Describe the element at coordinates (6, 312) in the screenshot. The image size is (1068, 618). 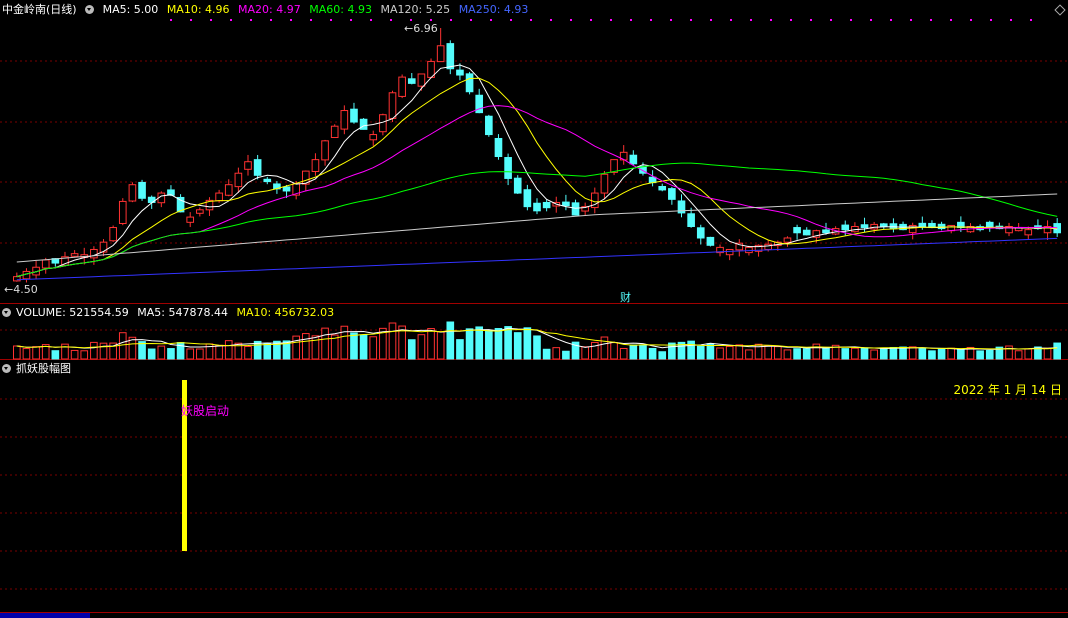
I see `volume-settings-icon` at that location.